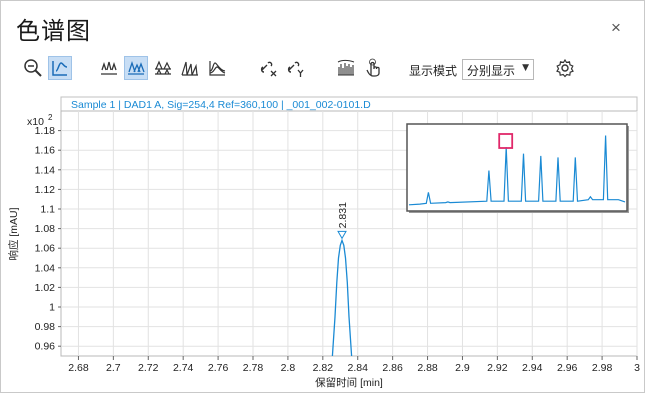  What do you see at coordinates (45, 190) in the screenshot?
I see `y-tick-label: 1.12` at bounding box center [45, 190].